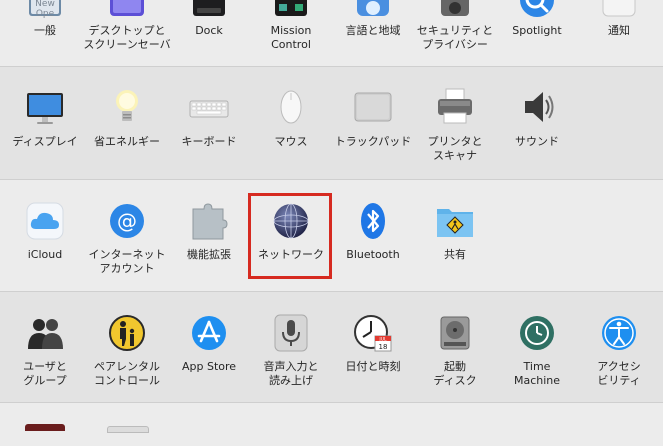 Image resolution: width=663 pixels, height=446 pixels. Describe the element at coordinates (127, 8) in the screenshot. I see `desktop-screensaver-icon` at that location.